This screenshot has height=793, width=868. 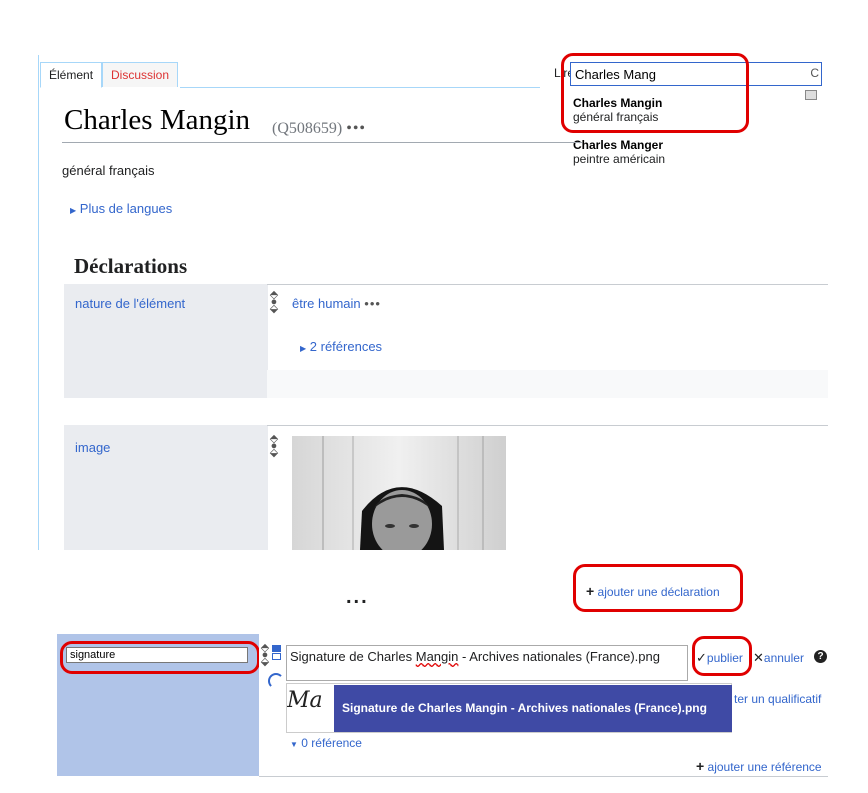 I want to click on search-input, so click(x=690, y=74).